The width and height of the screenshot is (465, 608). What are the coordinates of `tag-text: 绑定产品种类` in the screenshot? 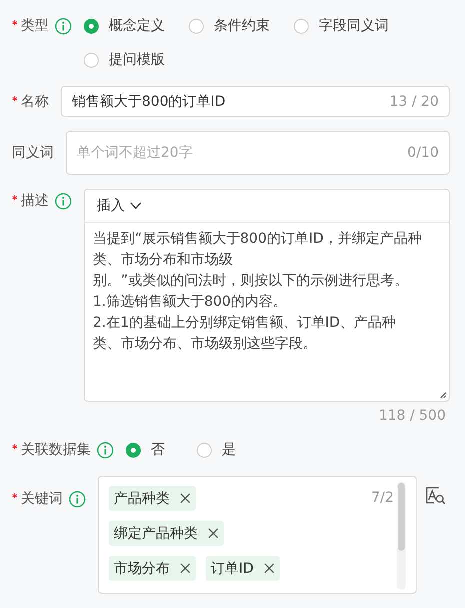 It's located at (156, 533).